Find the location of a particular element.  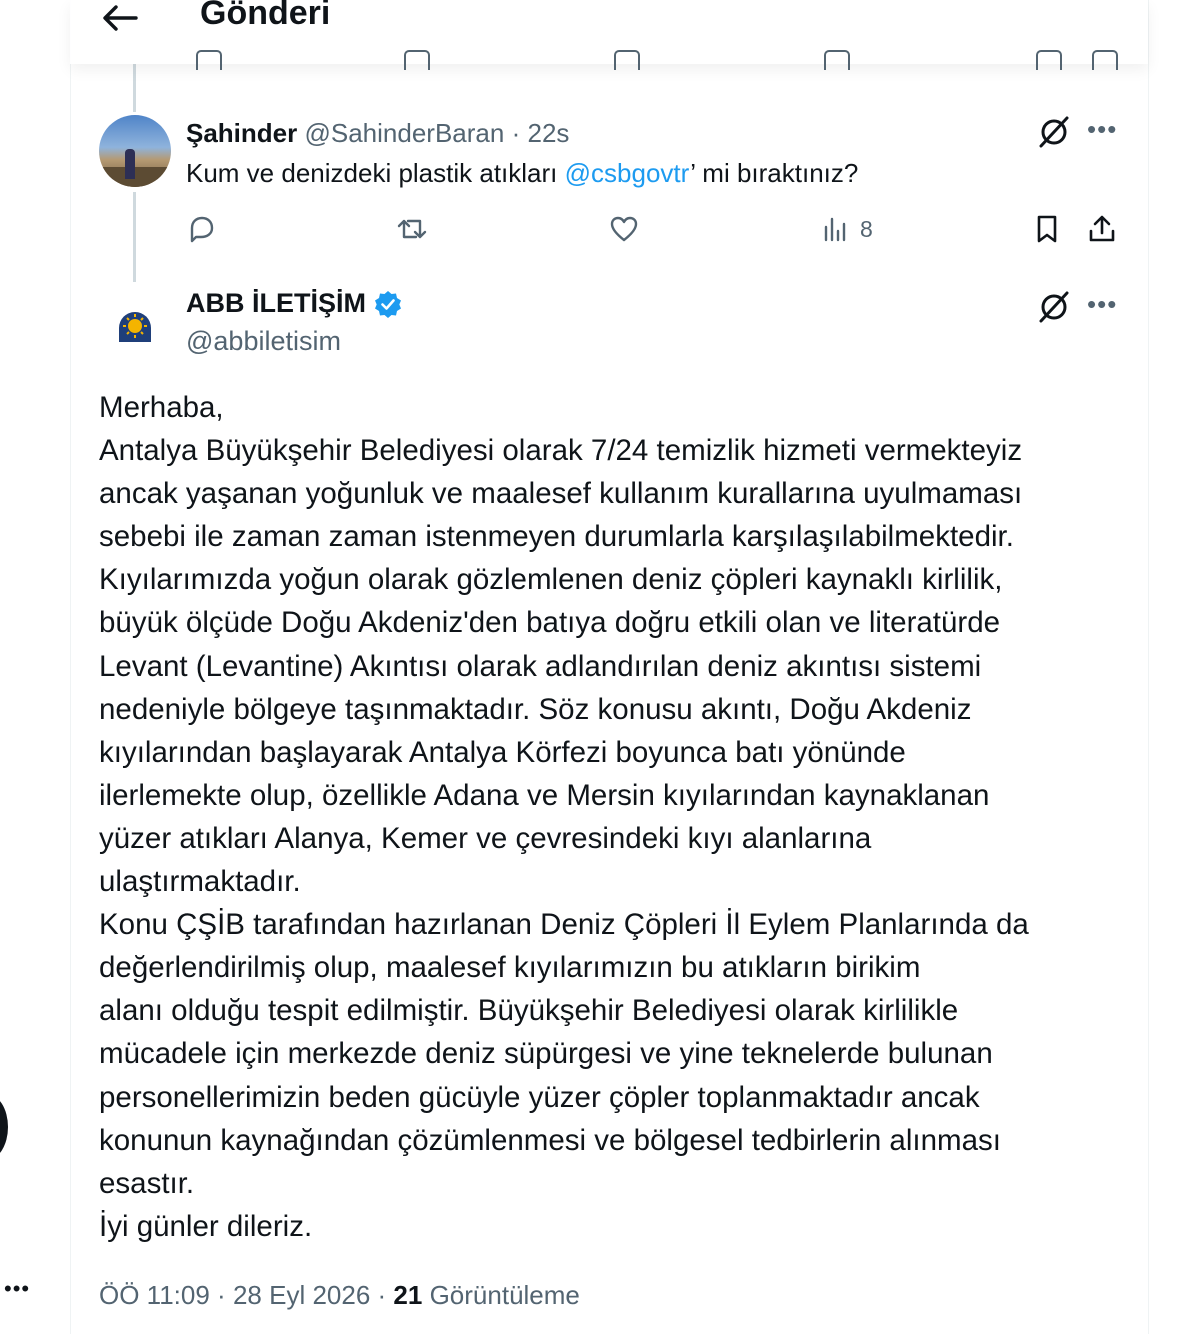

retweet-button is located at coordinates (412, 229).